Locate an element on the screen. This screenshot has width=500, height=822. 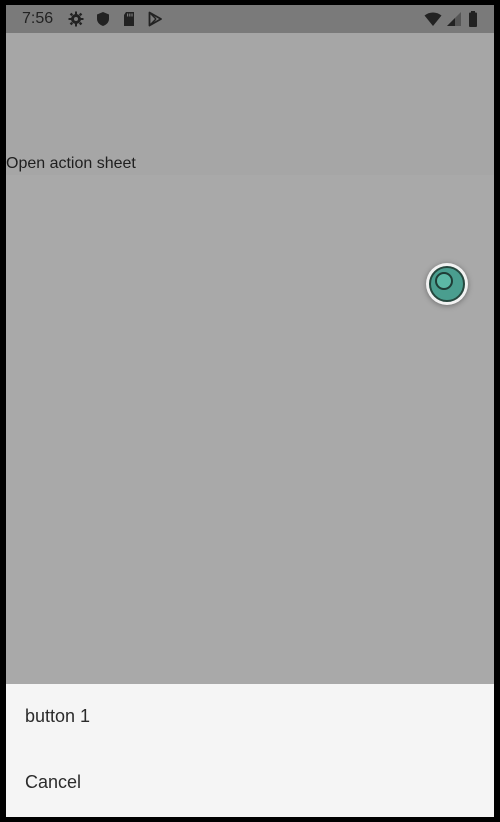
action-sheet-cancel-label: Cancel is located at coordinates (53, 782).